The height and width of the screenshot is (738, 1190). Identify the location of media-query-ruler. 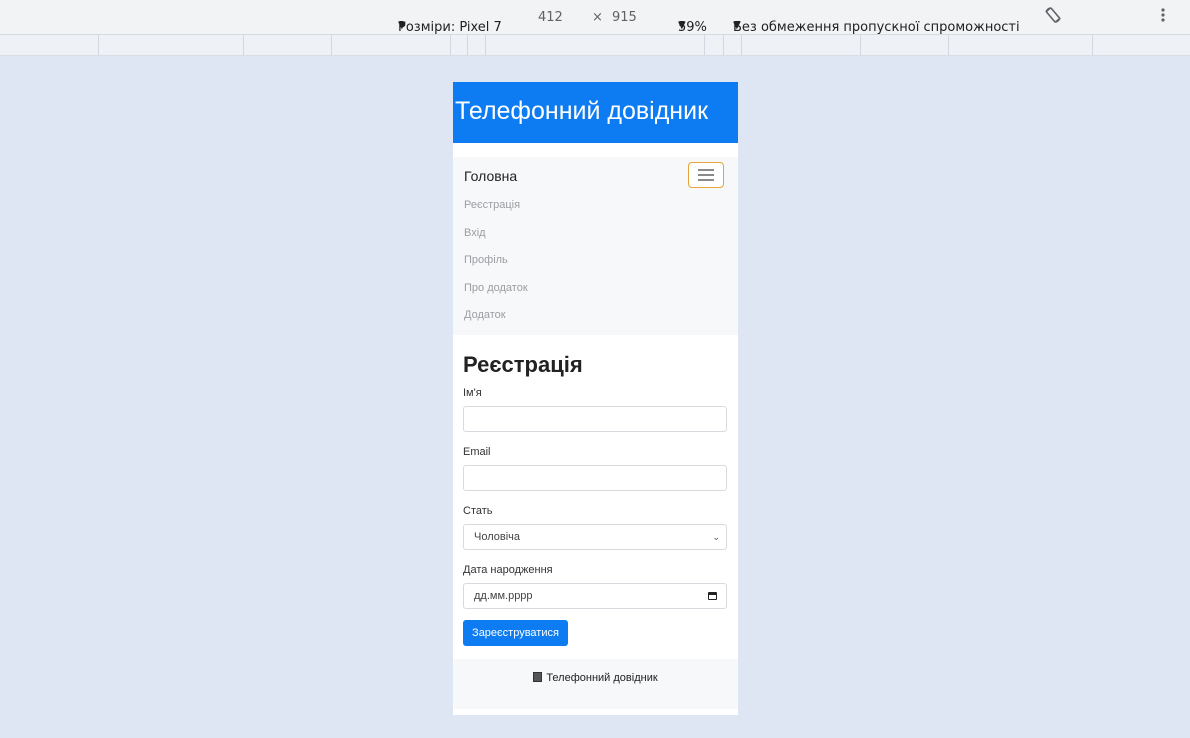
(595, 45).